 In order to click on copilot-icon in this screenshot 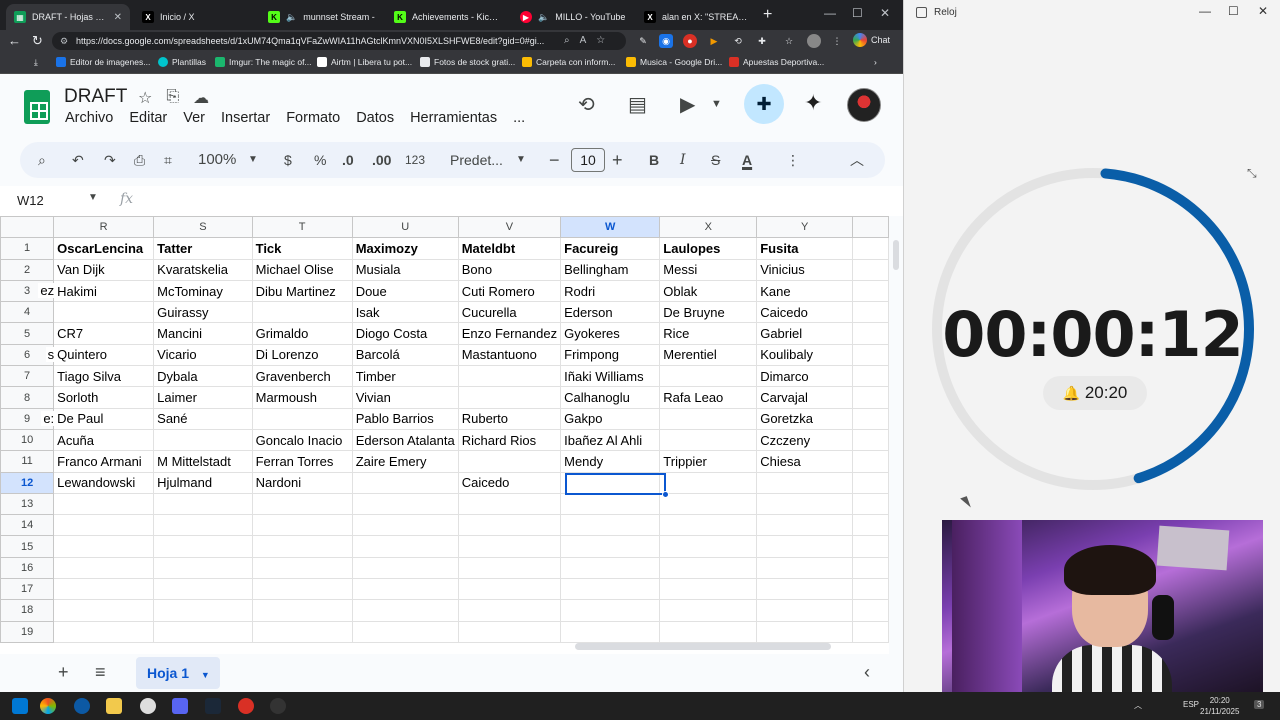, I will do `click(48, 706)`.